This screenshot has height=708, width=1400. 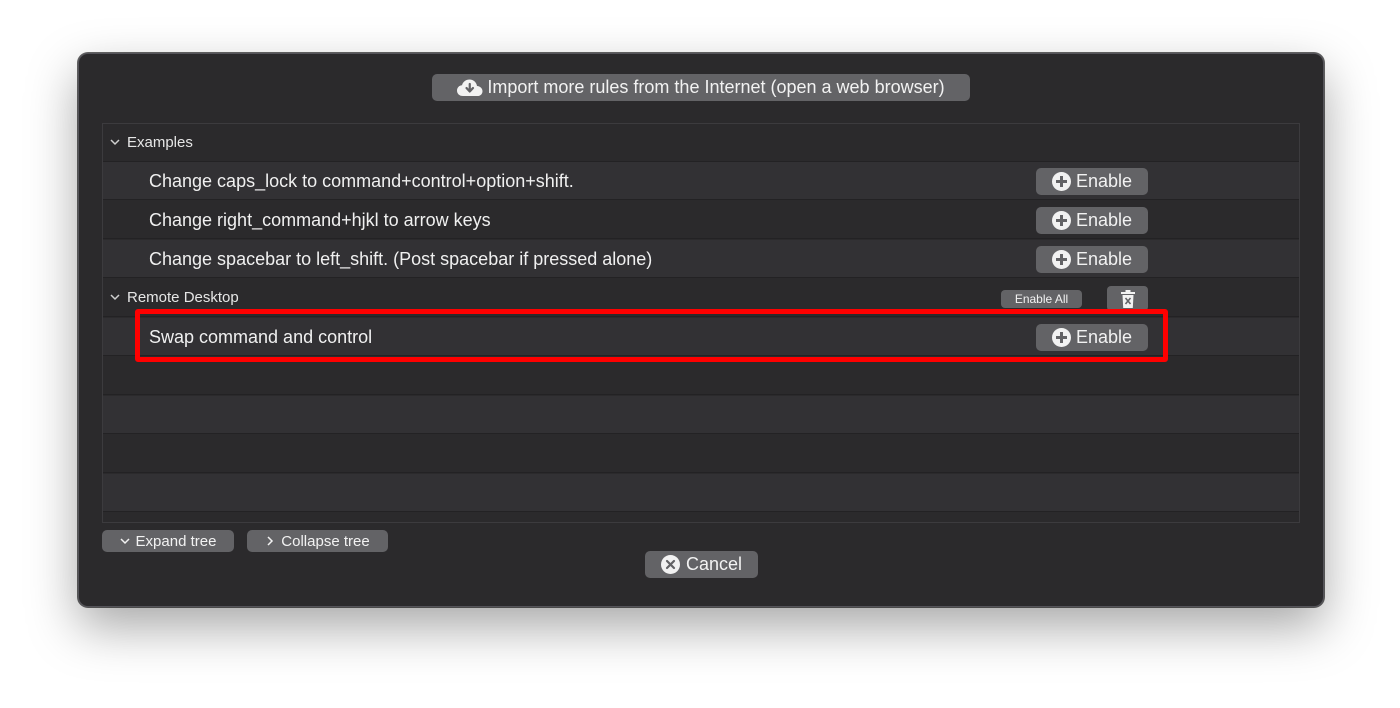 I want to click on expand-tree-button: Expand tree, so click(x=168, y=541).